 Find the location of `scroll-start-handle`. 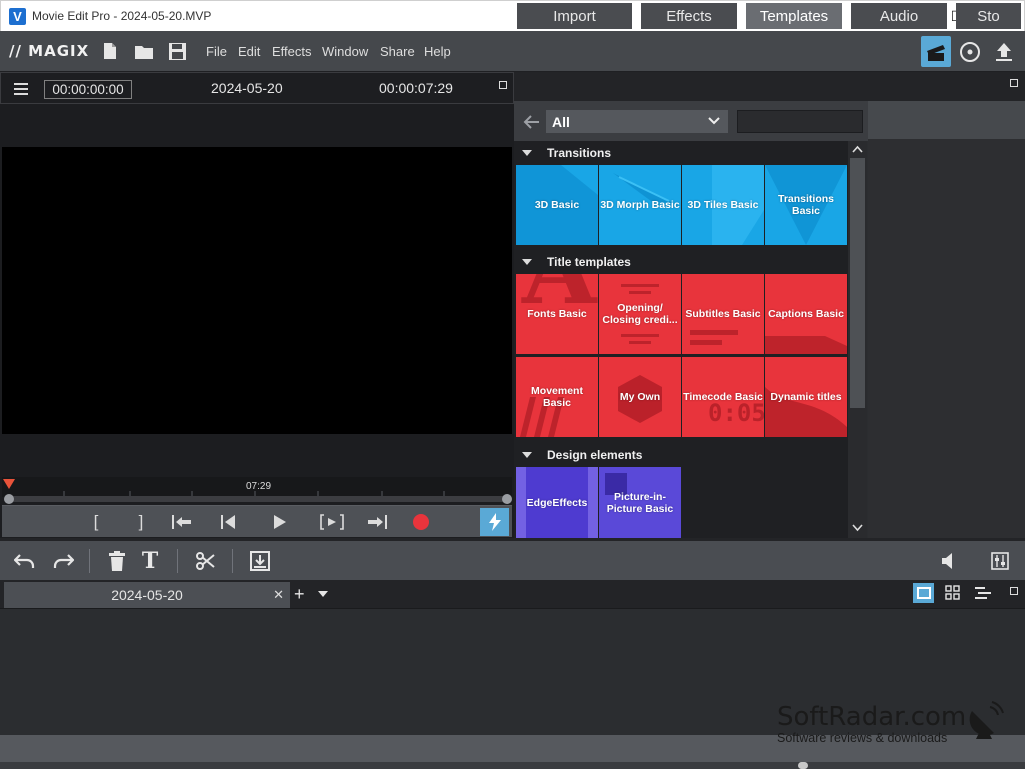

scroll-start-handle is located at coordinates (9, 499).